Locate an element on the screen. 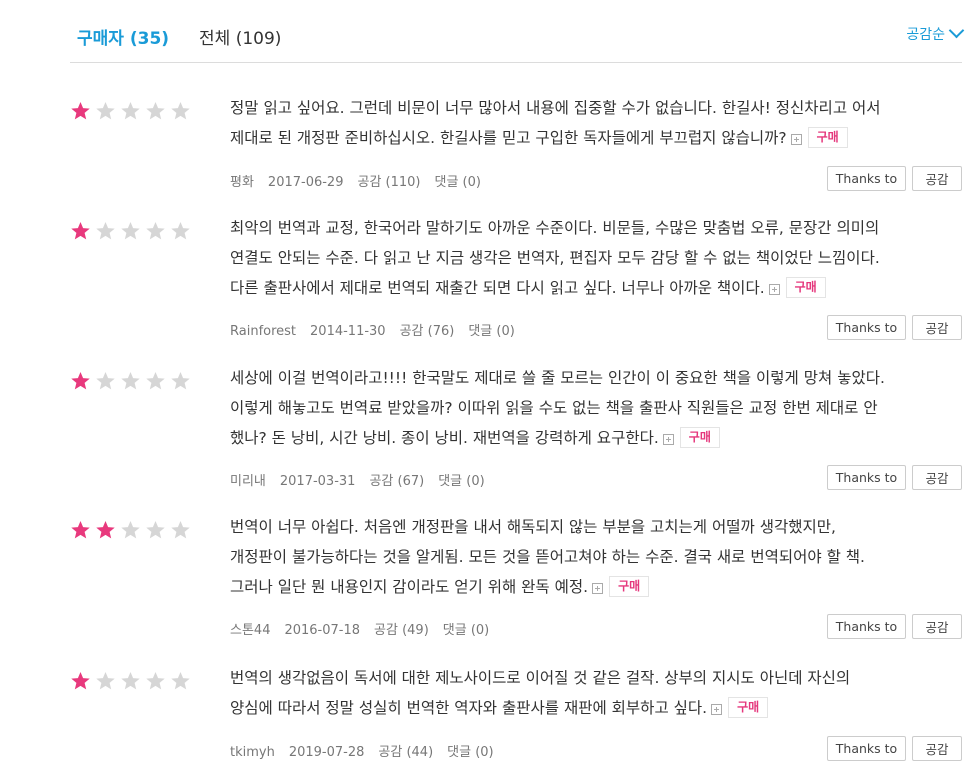 This screenshot has height=761, width=972. review-author: 평화 is located at coordinates (242, 182).